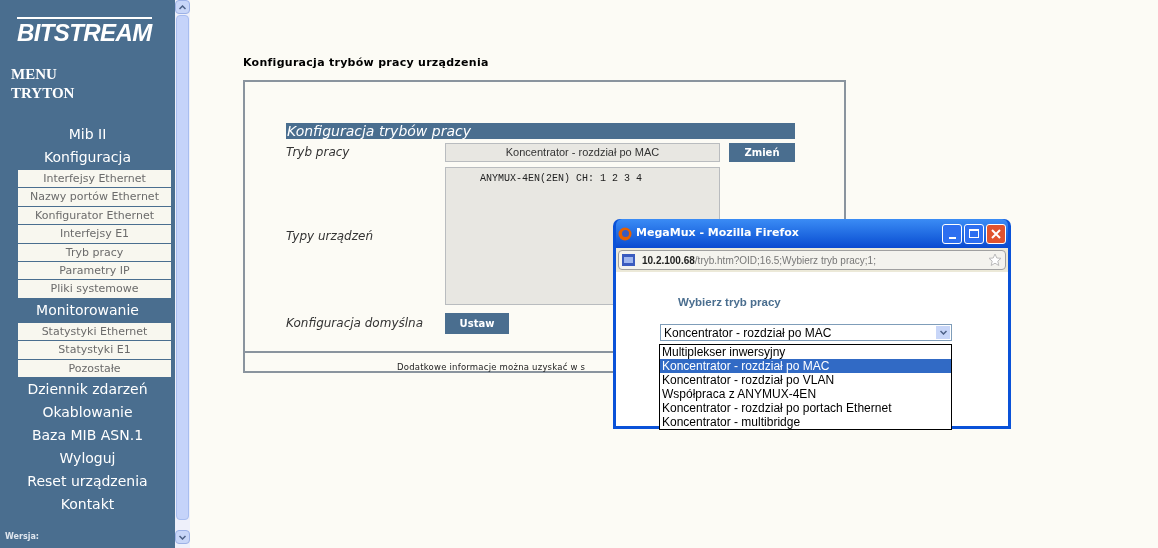 Image resolution: width=1158 pixels, height=548 pixels. I want to click on submenu-item: Statystyki E1, so click(94, 350).